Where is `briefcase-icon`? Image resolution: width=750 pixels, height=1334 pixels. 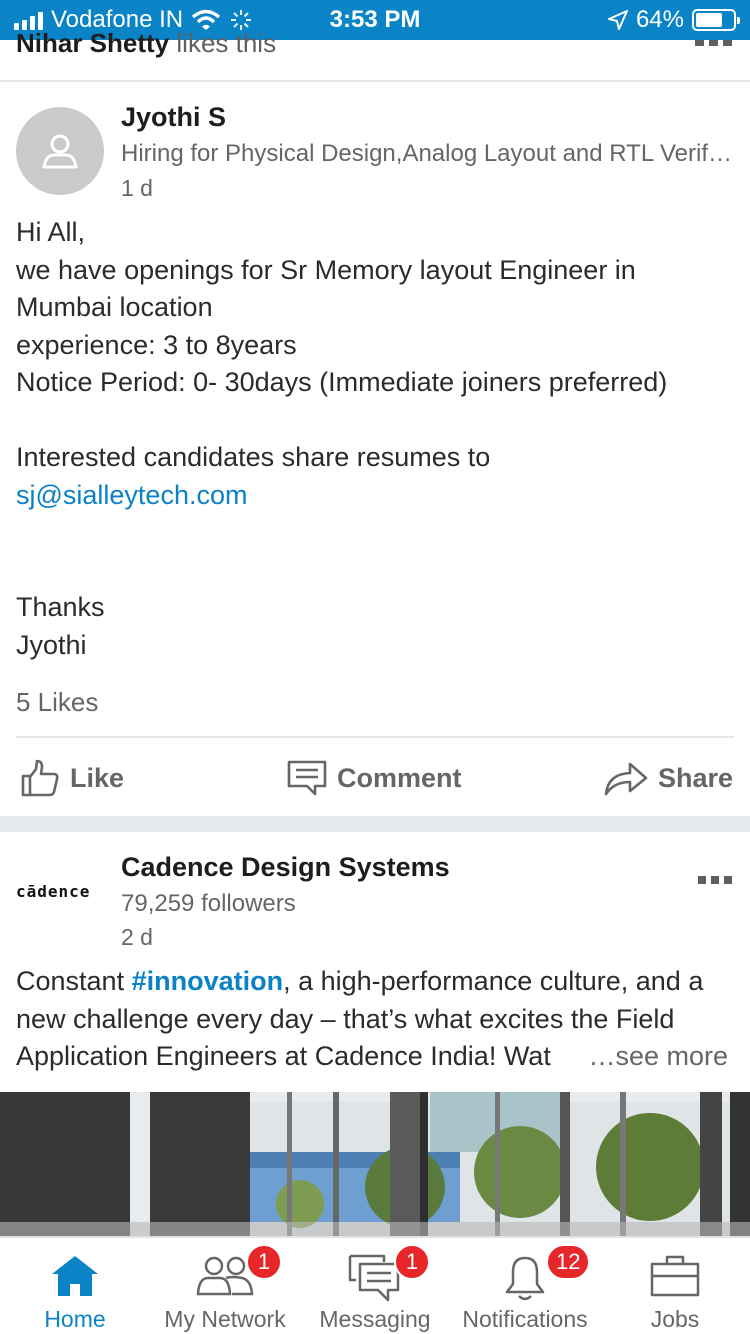 briefcase-icon is located at coordinates (675, 1276).